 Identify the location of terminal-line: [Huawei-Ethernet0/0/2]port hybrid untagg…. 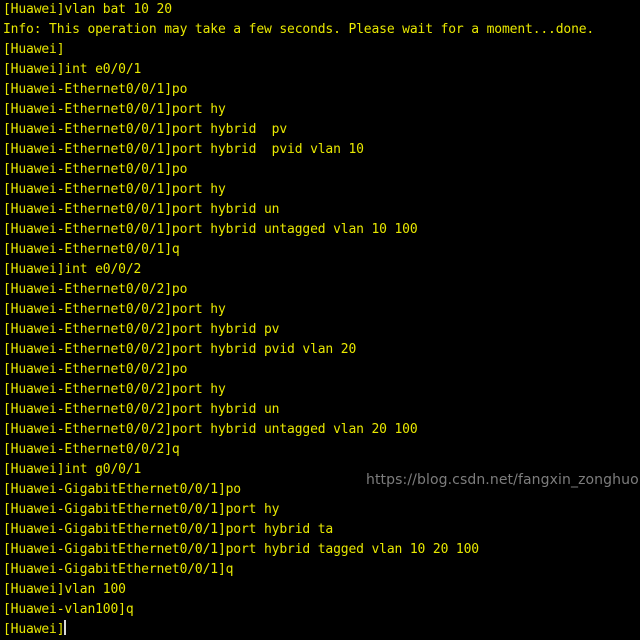
(210, 429).